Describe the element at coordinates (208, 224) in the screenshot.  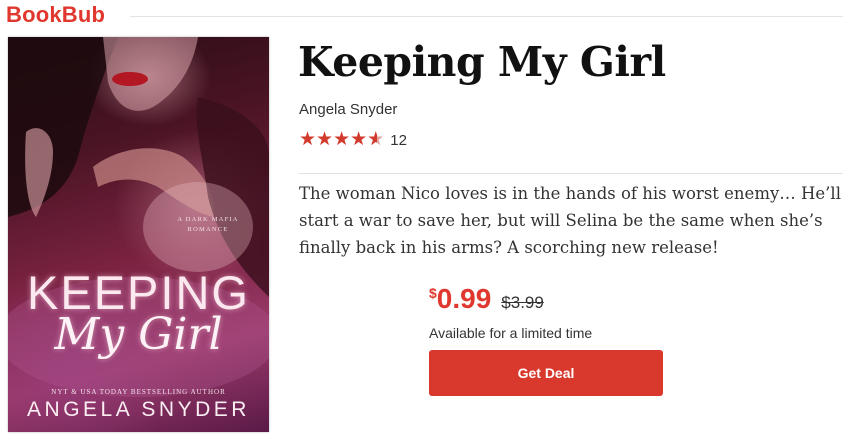
I see `cover-tagline: A DARK MAFIA ROMANCE` at that location.